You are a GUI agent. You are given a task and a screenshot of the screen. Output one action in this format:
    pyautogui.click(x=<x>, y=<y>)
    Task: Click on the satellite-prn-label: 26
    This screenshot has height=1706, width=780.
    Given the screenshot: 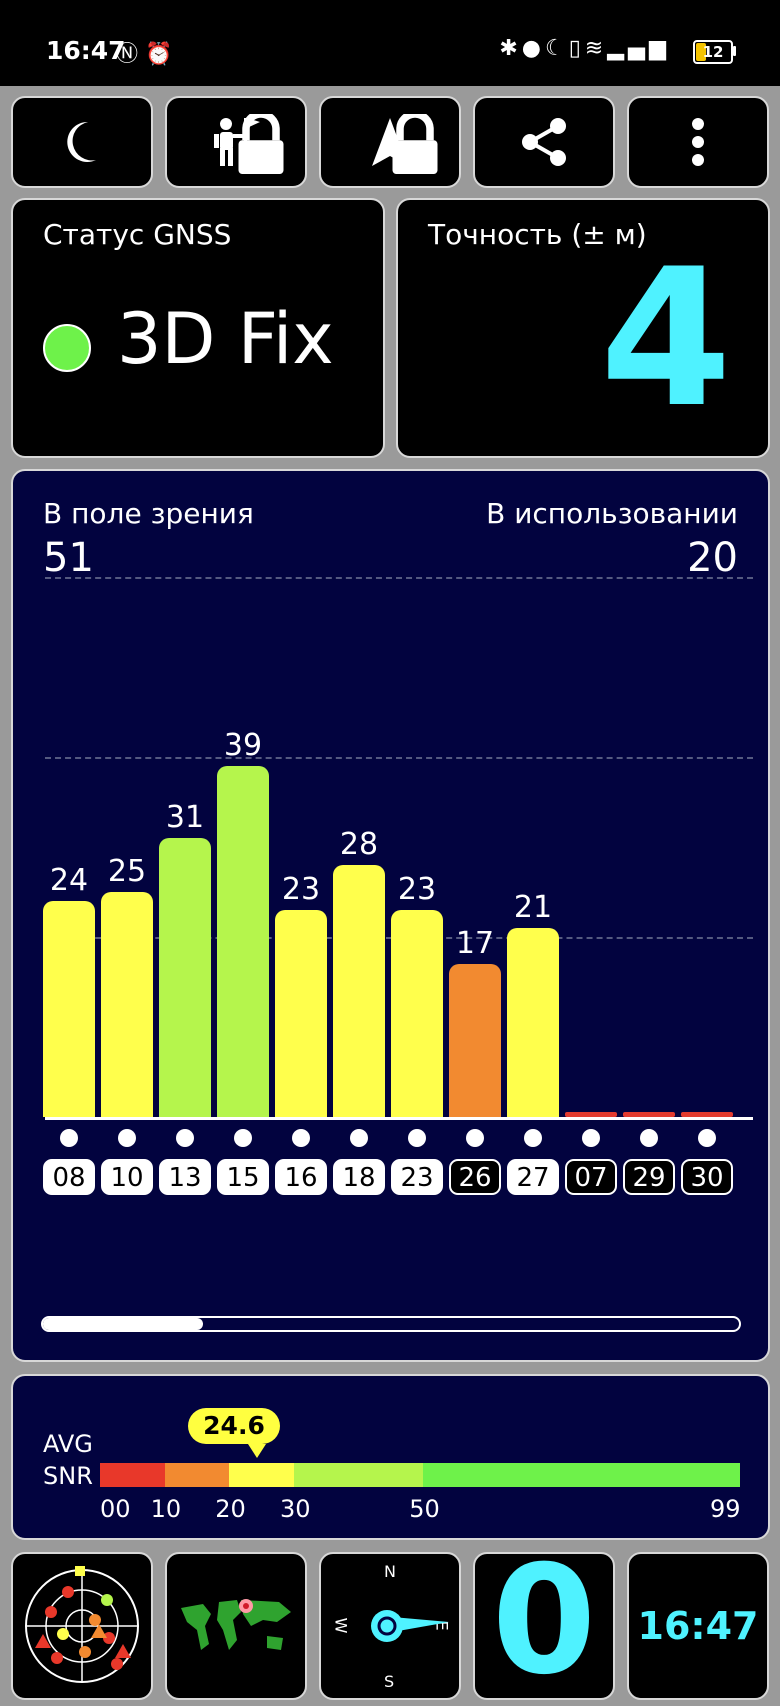 What is the action you would take?
    pyautogui.click(x=475, y=1177)
    